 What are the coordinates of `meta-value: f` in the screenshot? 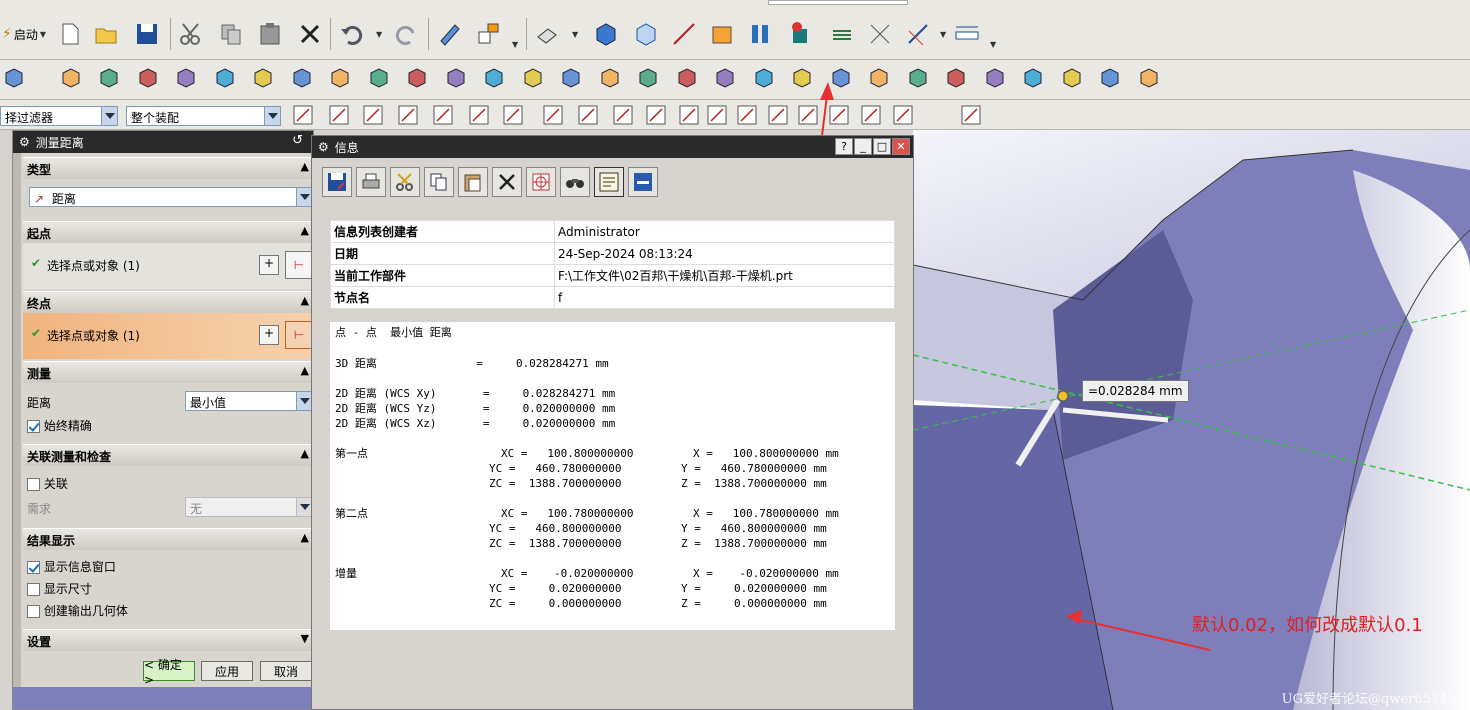 It's located at (724, 297).